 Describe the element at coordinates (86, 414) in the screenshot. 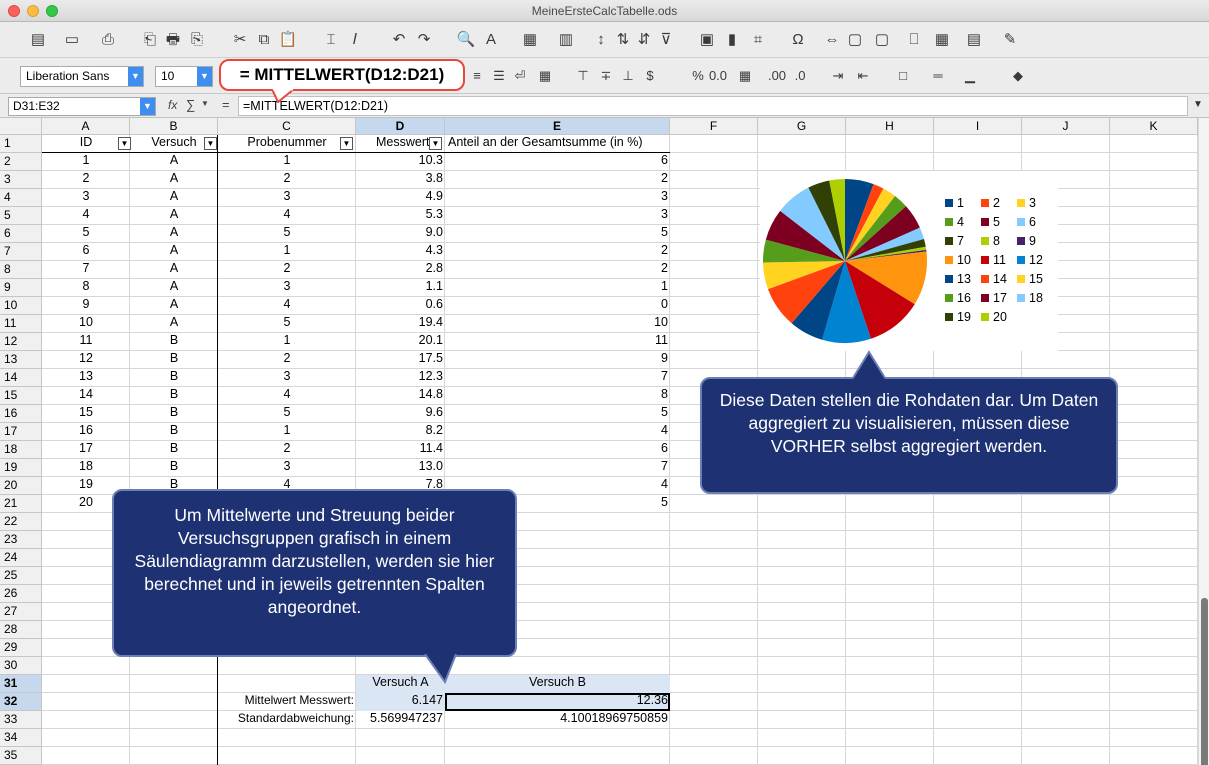

I see `table-cell-id: 15` at that location.